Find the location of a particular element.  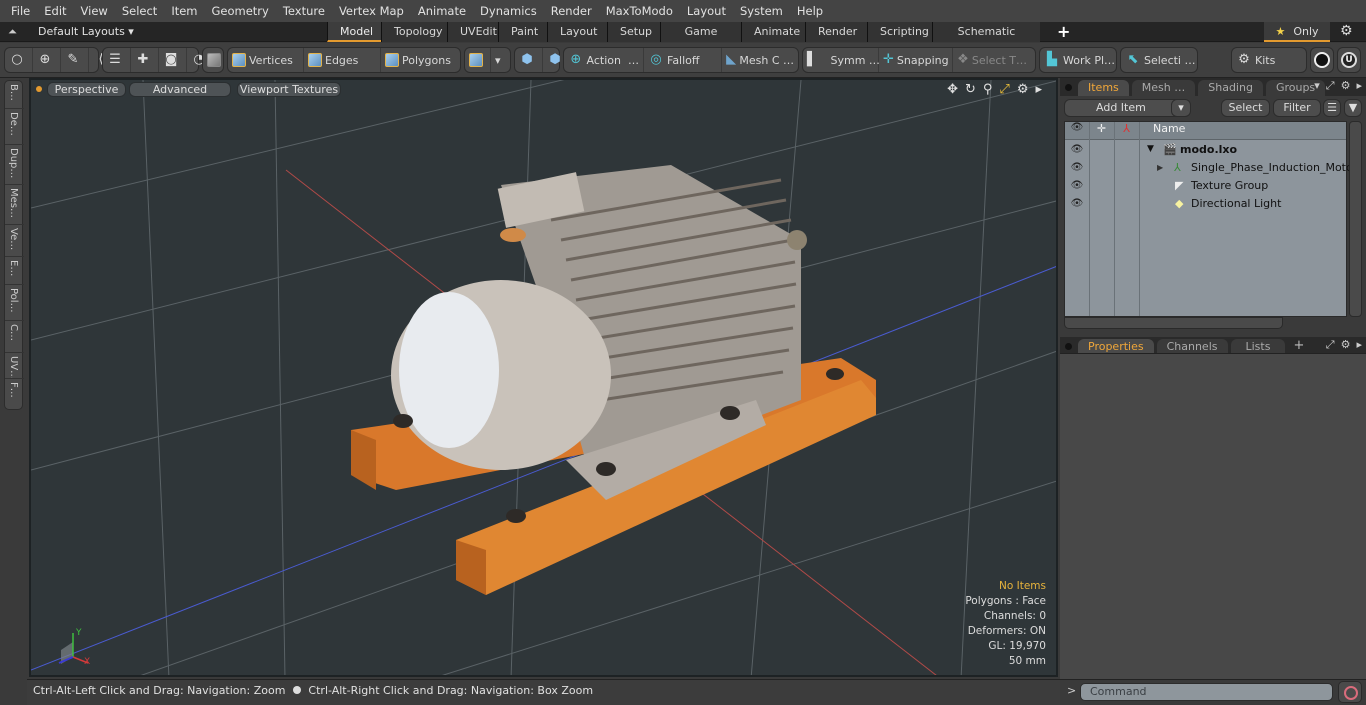

pan-icon: ✥ is located at coordinates (952, 89).